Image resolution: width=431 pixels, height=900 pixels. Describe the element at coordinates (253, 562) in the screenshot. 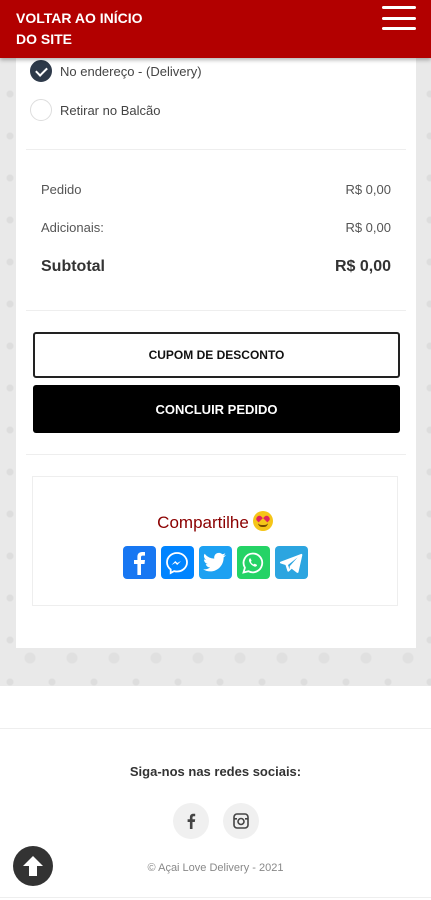

I see `whatsapp-icon` at that location.